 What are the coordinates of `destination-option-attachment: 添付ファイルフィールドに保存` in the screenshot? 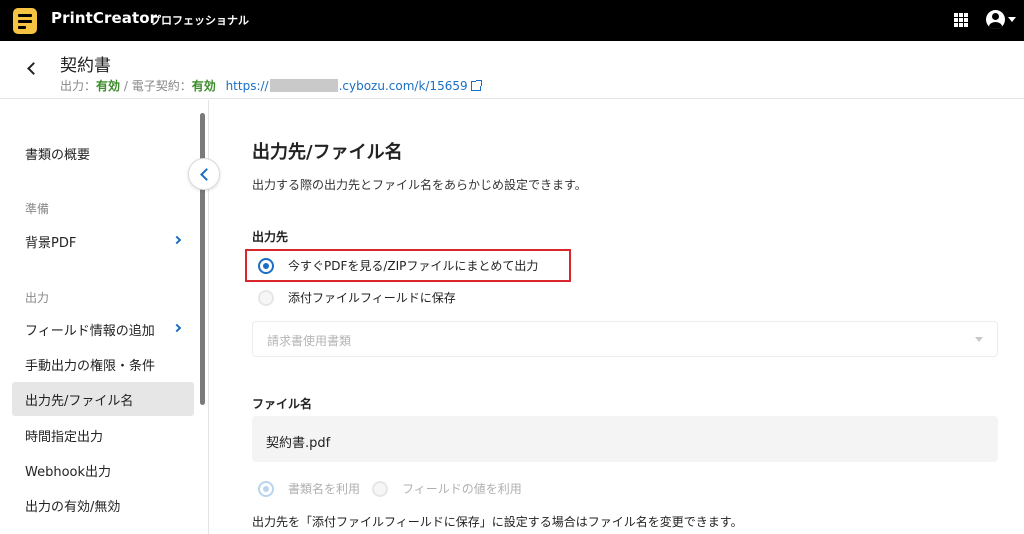 It's located at (357, 297).